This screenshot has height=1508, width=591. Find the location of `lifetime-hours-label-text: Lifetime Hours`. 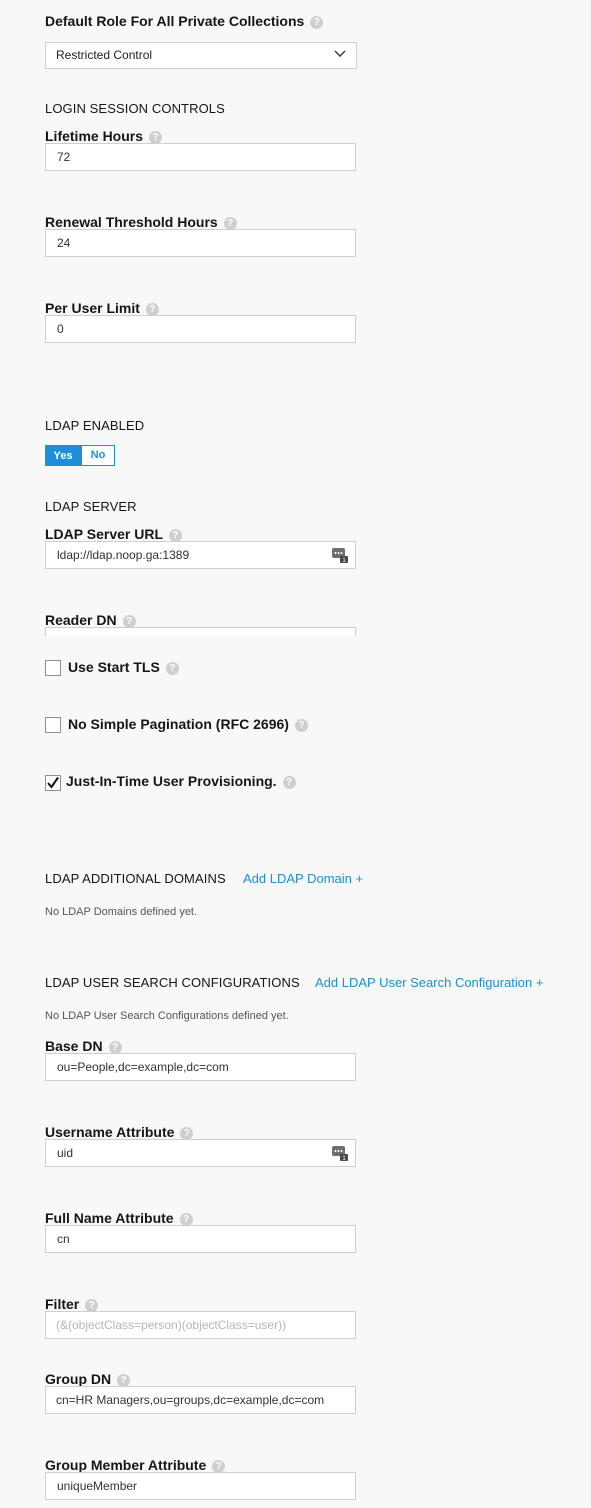

lifetime-hours-label-text: Lifetime Hours is located at coordinates (94, 136).